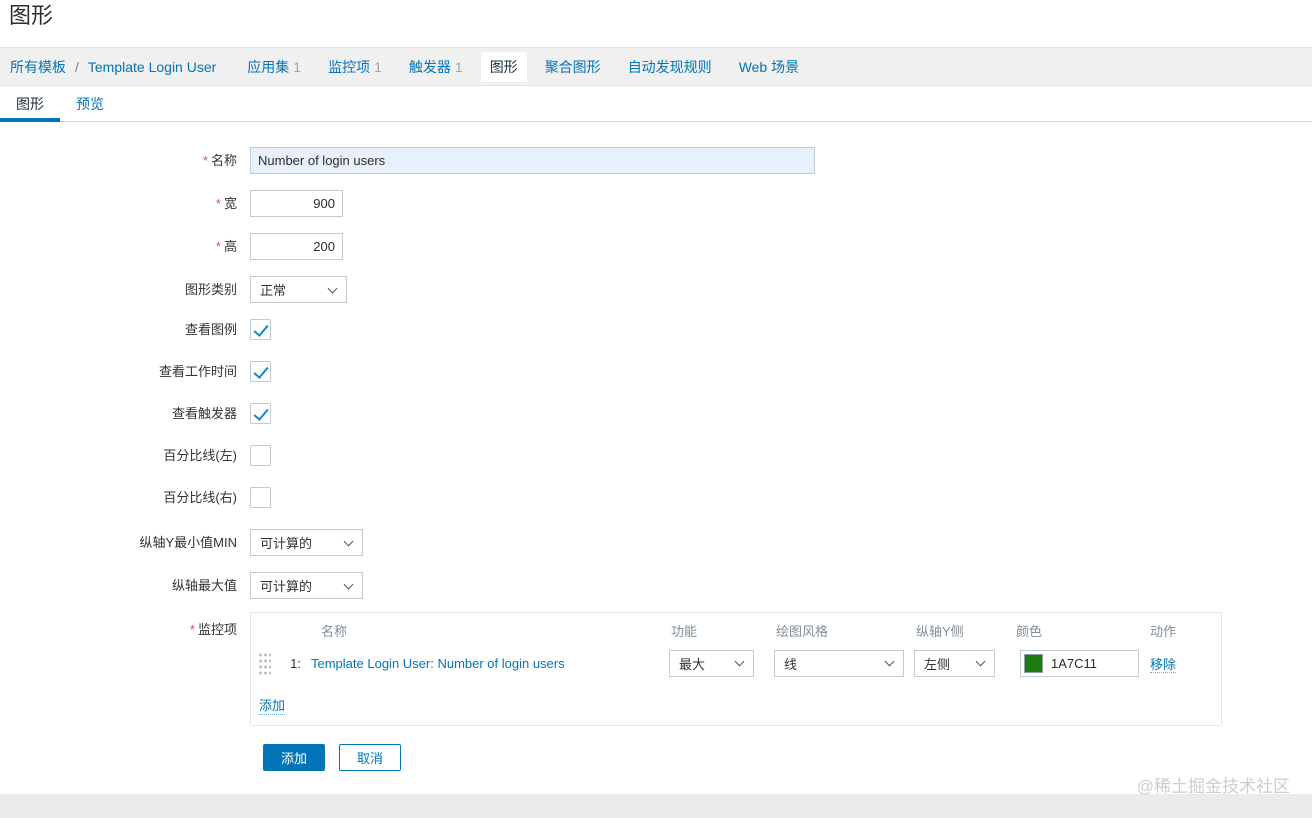 This screenshot has width=1312, height=818. I want to click on cancel-button: 取消, so click(370, 757).